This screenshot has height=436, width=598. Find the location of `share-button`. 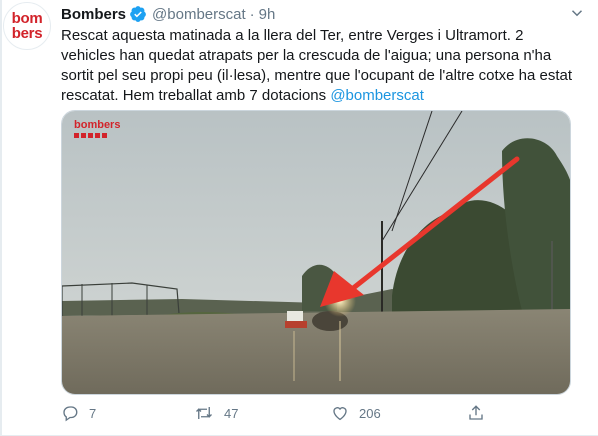

share-button is located at coordinates (476, 413).